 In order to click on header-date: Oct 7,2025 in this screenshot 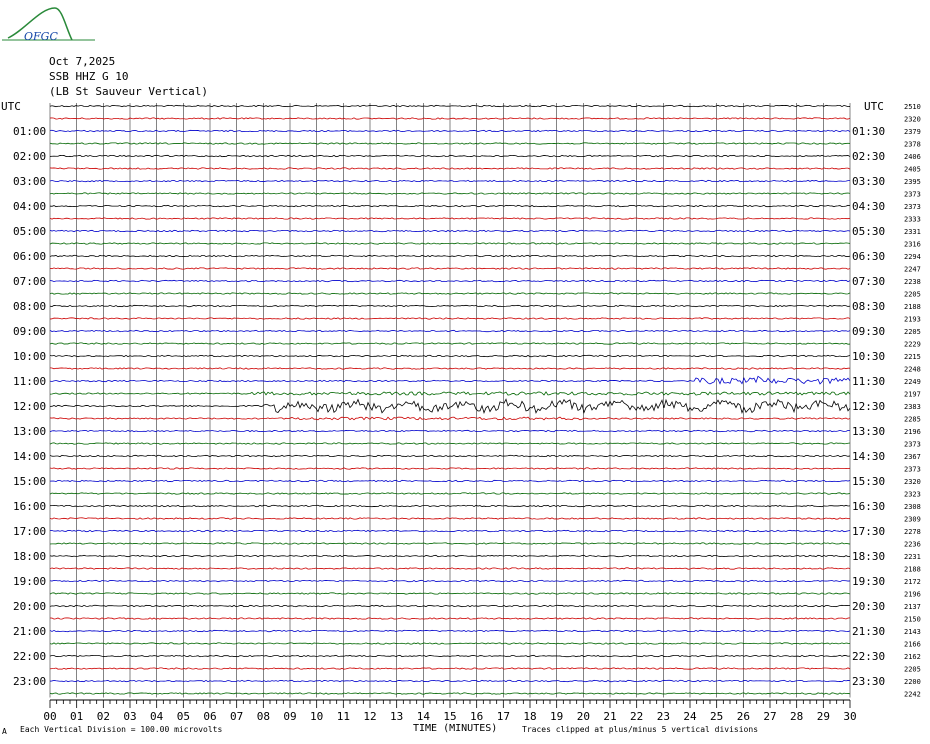, I will do `click(82, 61)`.